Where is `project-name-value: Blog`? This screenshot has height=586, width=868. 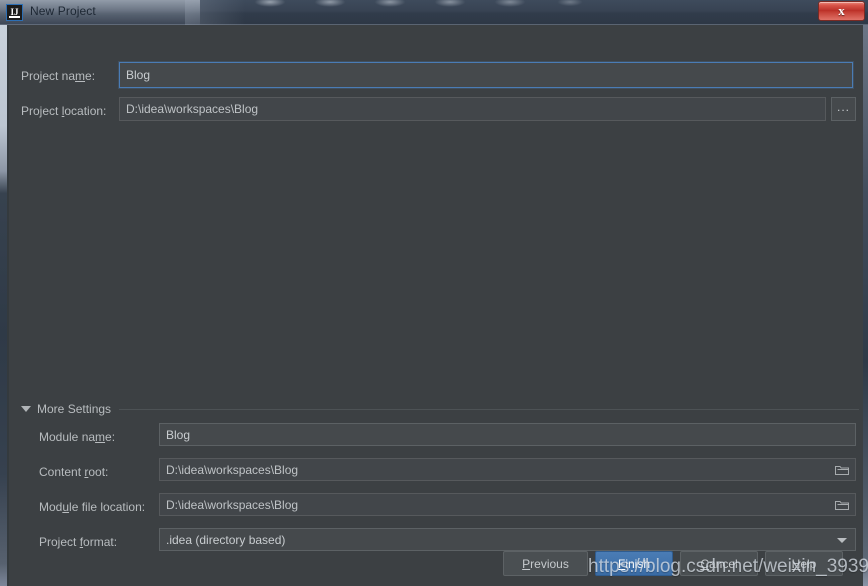
project-name-value: Blog is located at coordinates (138, 75).